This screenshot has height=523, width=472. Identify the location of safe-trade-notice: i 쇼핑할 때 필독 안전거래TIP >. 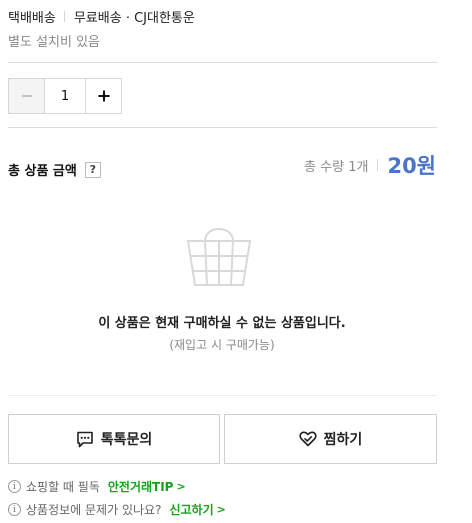
(97, 486).